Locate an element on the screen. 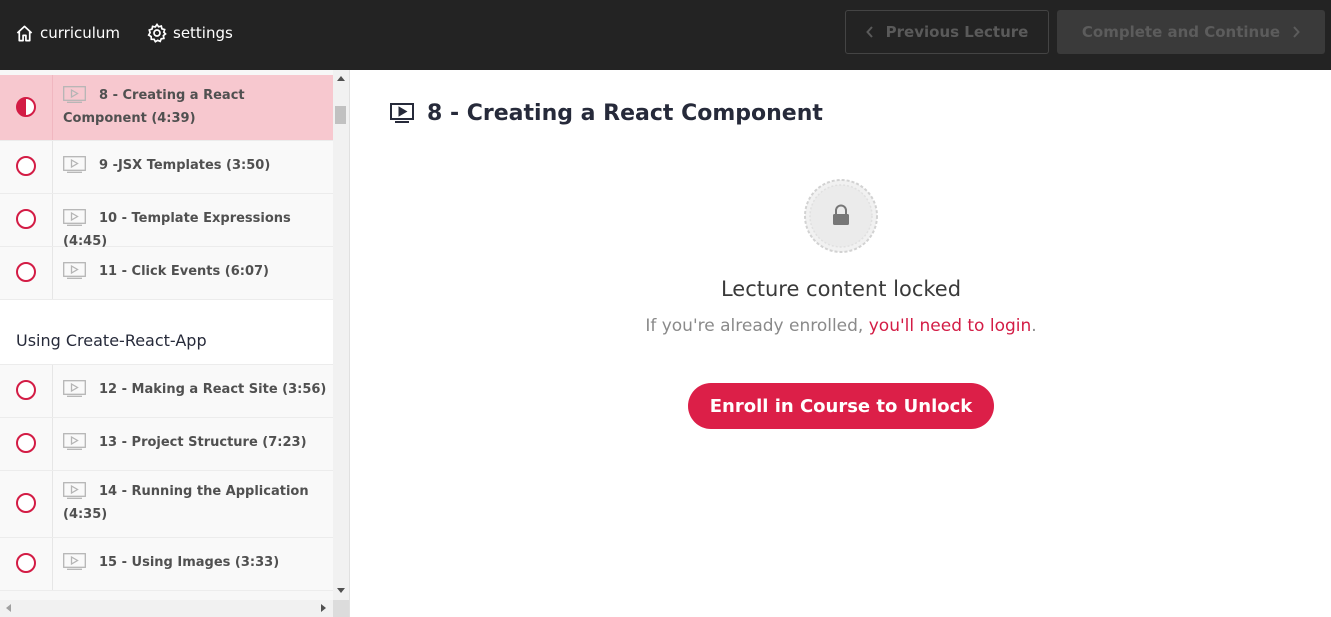  enroll-button: Enroll in Course to Unlock is located at coordinates (841, 406).